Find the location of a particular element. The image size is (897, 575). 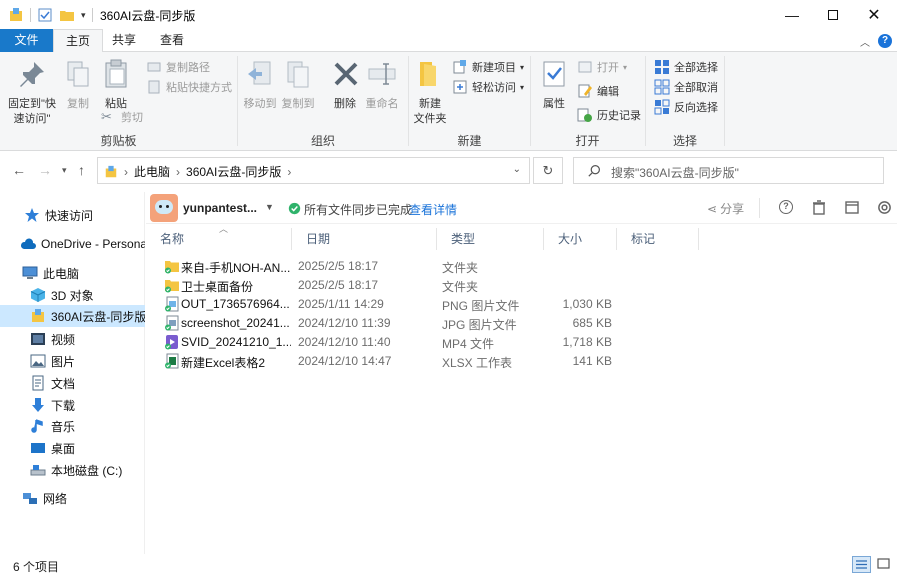

file-name: 新建Excel表格2 is located at coordinates (223, 363).